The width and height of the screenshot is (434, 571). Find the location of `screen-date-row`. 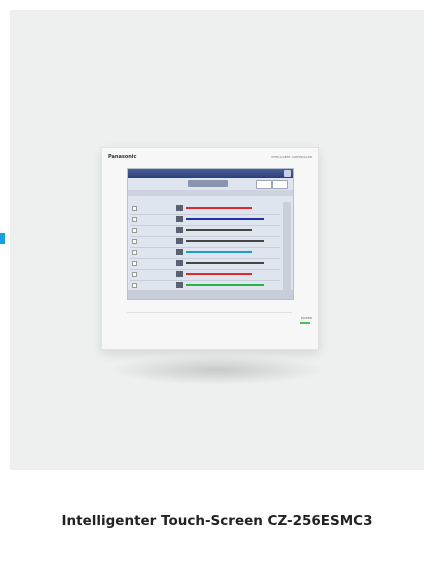

screen-date-row is located at coordinates (210, 184).